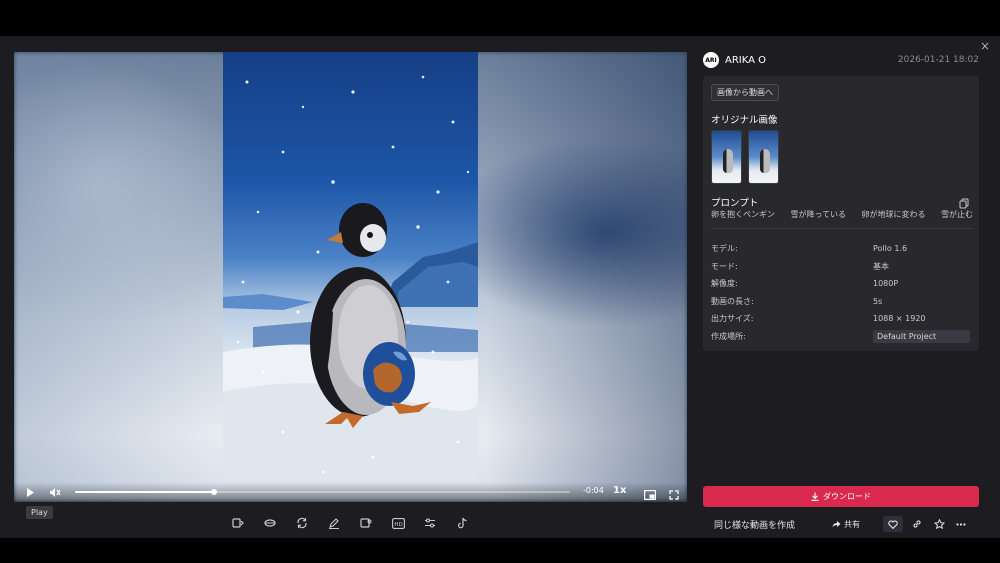 Image resolution: width=1000 pixels, height=563 pixels. Describe the element at coordinates (841, 60) in the screenshot. I see `user-header: ARI ARIKA O 2026-01-21 18:02` at that location.